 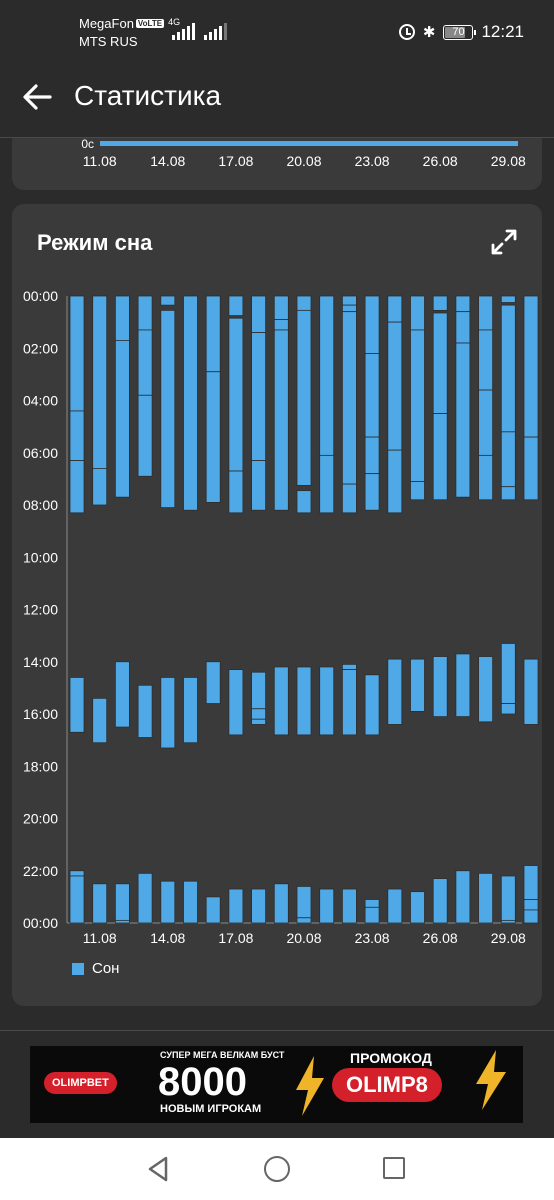 I want to click on previous-x-tick-label: 23.08, so click(x=372, y=161).